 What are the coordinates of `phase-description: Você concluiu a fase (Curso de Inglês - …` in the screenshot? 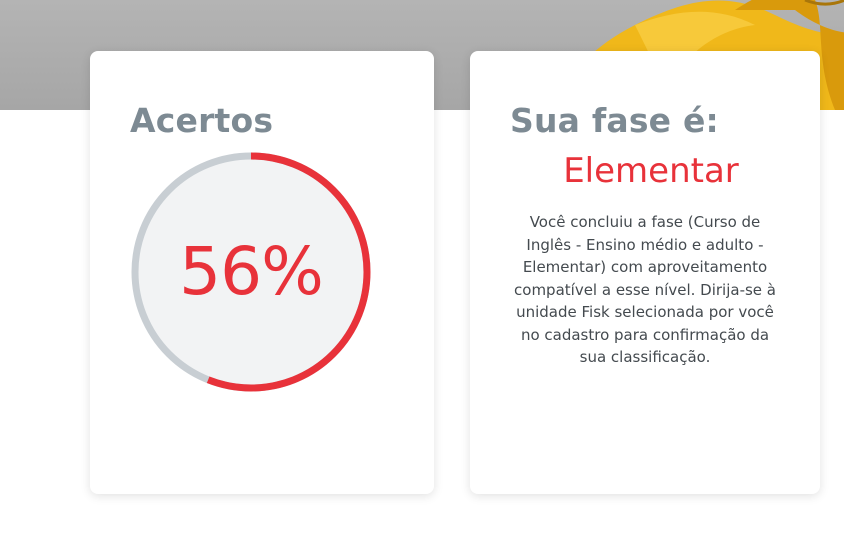 It's located at (645, 289).